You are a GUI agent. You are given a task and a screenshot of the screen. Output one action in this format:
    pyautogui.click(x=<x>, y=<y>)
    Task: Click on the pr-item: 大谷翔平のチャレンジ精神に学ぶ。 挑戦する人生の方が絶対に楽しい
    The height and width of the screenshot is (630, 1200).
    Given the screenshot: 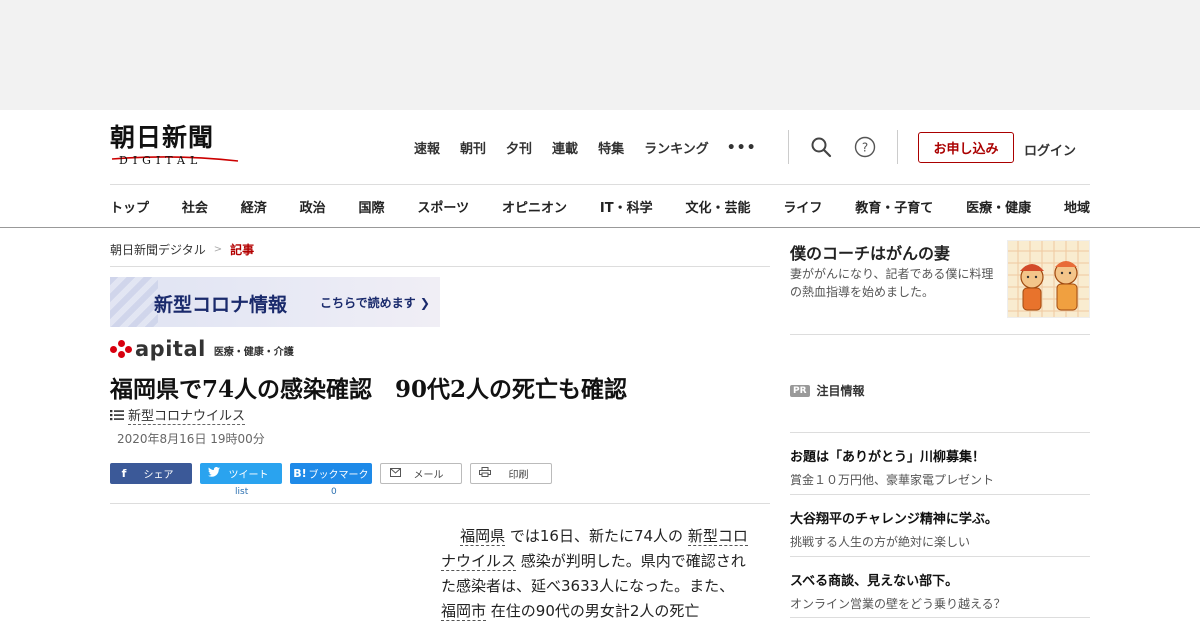 What is the action you would take?
    pyautogui.click(x=940, y=529)
    